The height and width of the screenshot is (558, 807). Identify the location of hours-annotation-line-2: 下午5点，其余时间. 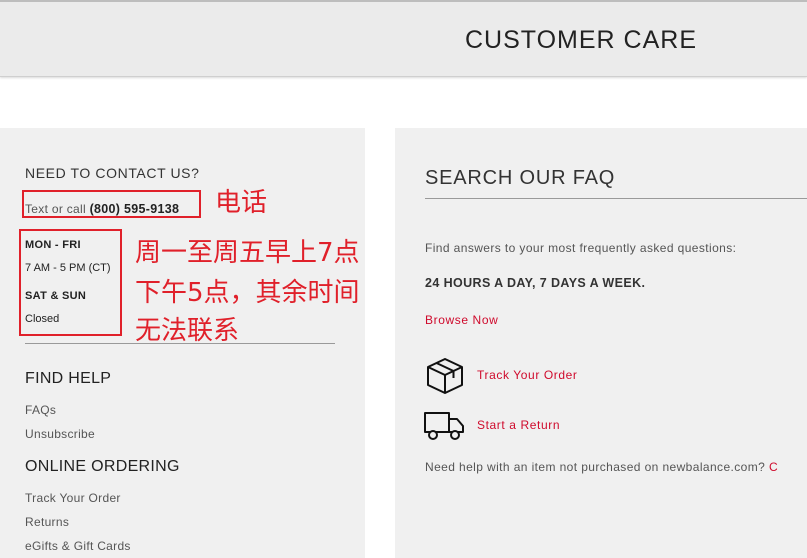
(247, 293).